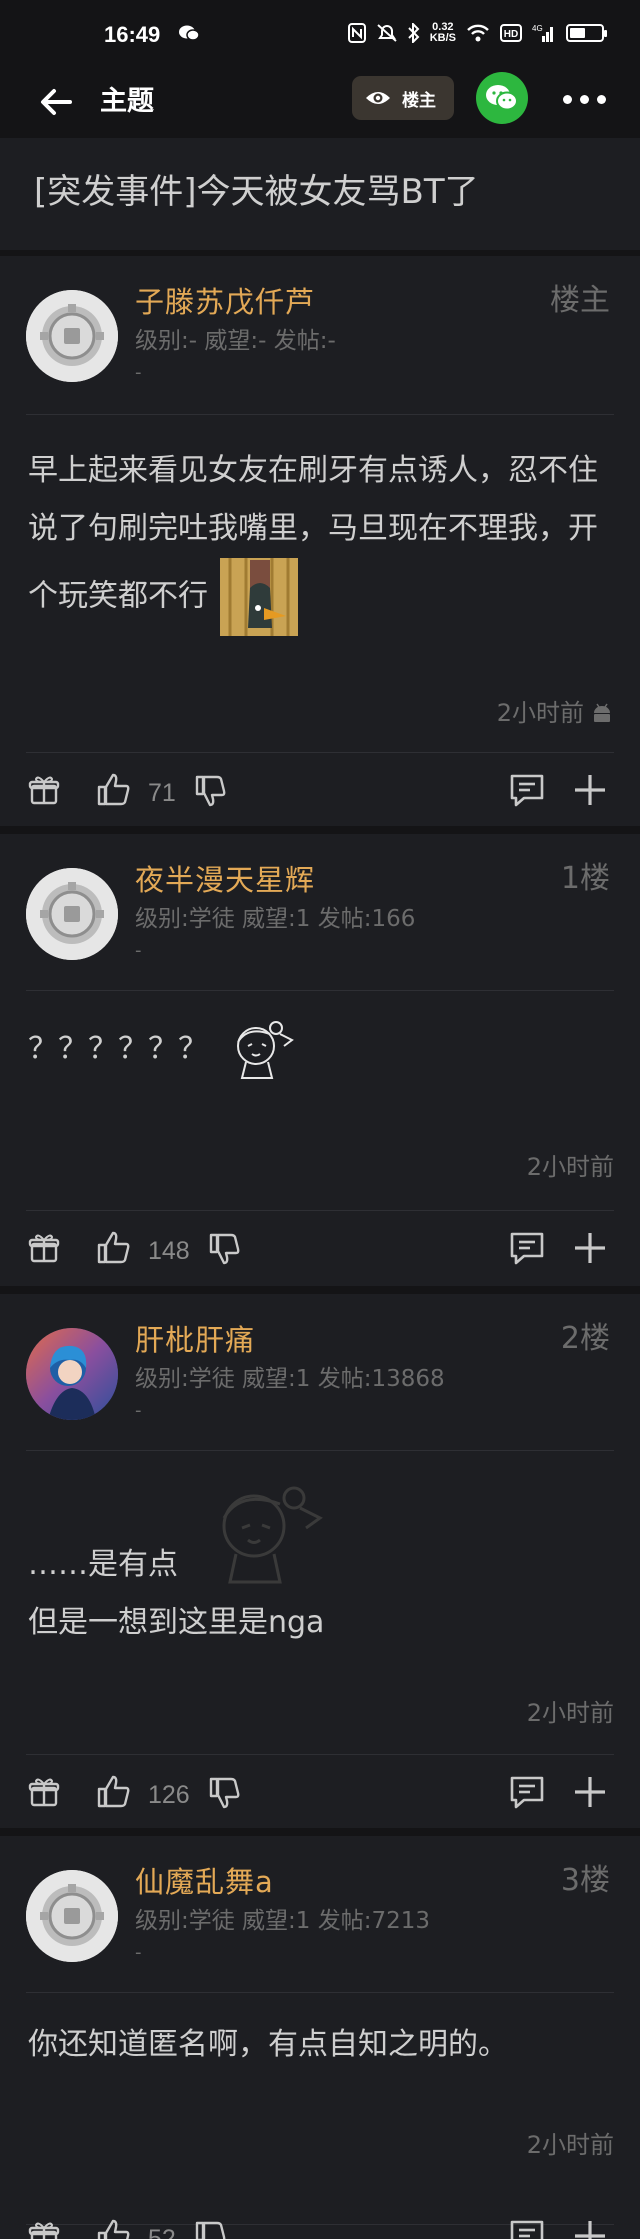  I want to click on signal-4g-icon: 4G, so click(544, 33).